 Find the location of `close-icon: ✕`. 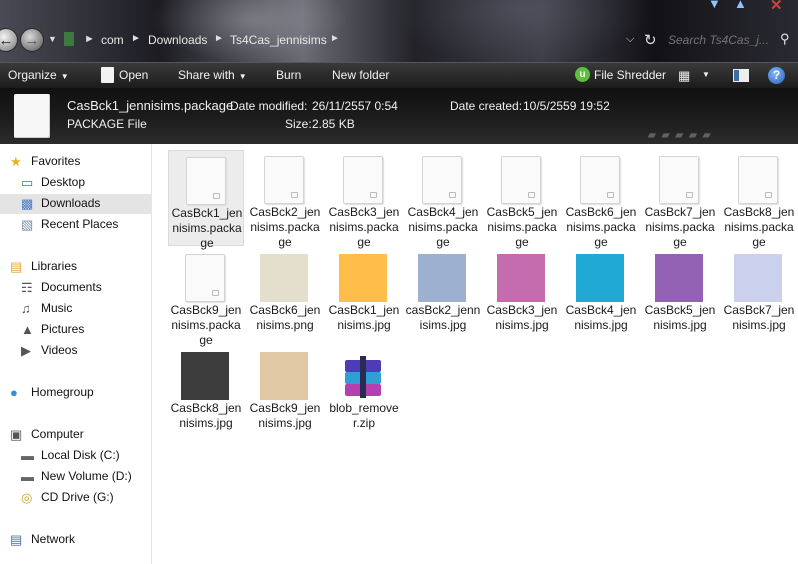

close-icon: ✕ is located at coordinates (776, 7).